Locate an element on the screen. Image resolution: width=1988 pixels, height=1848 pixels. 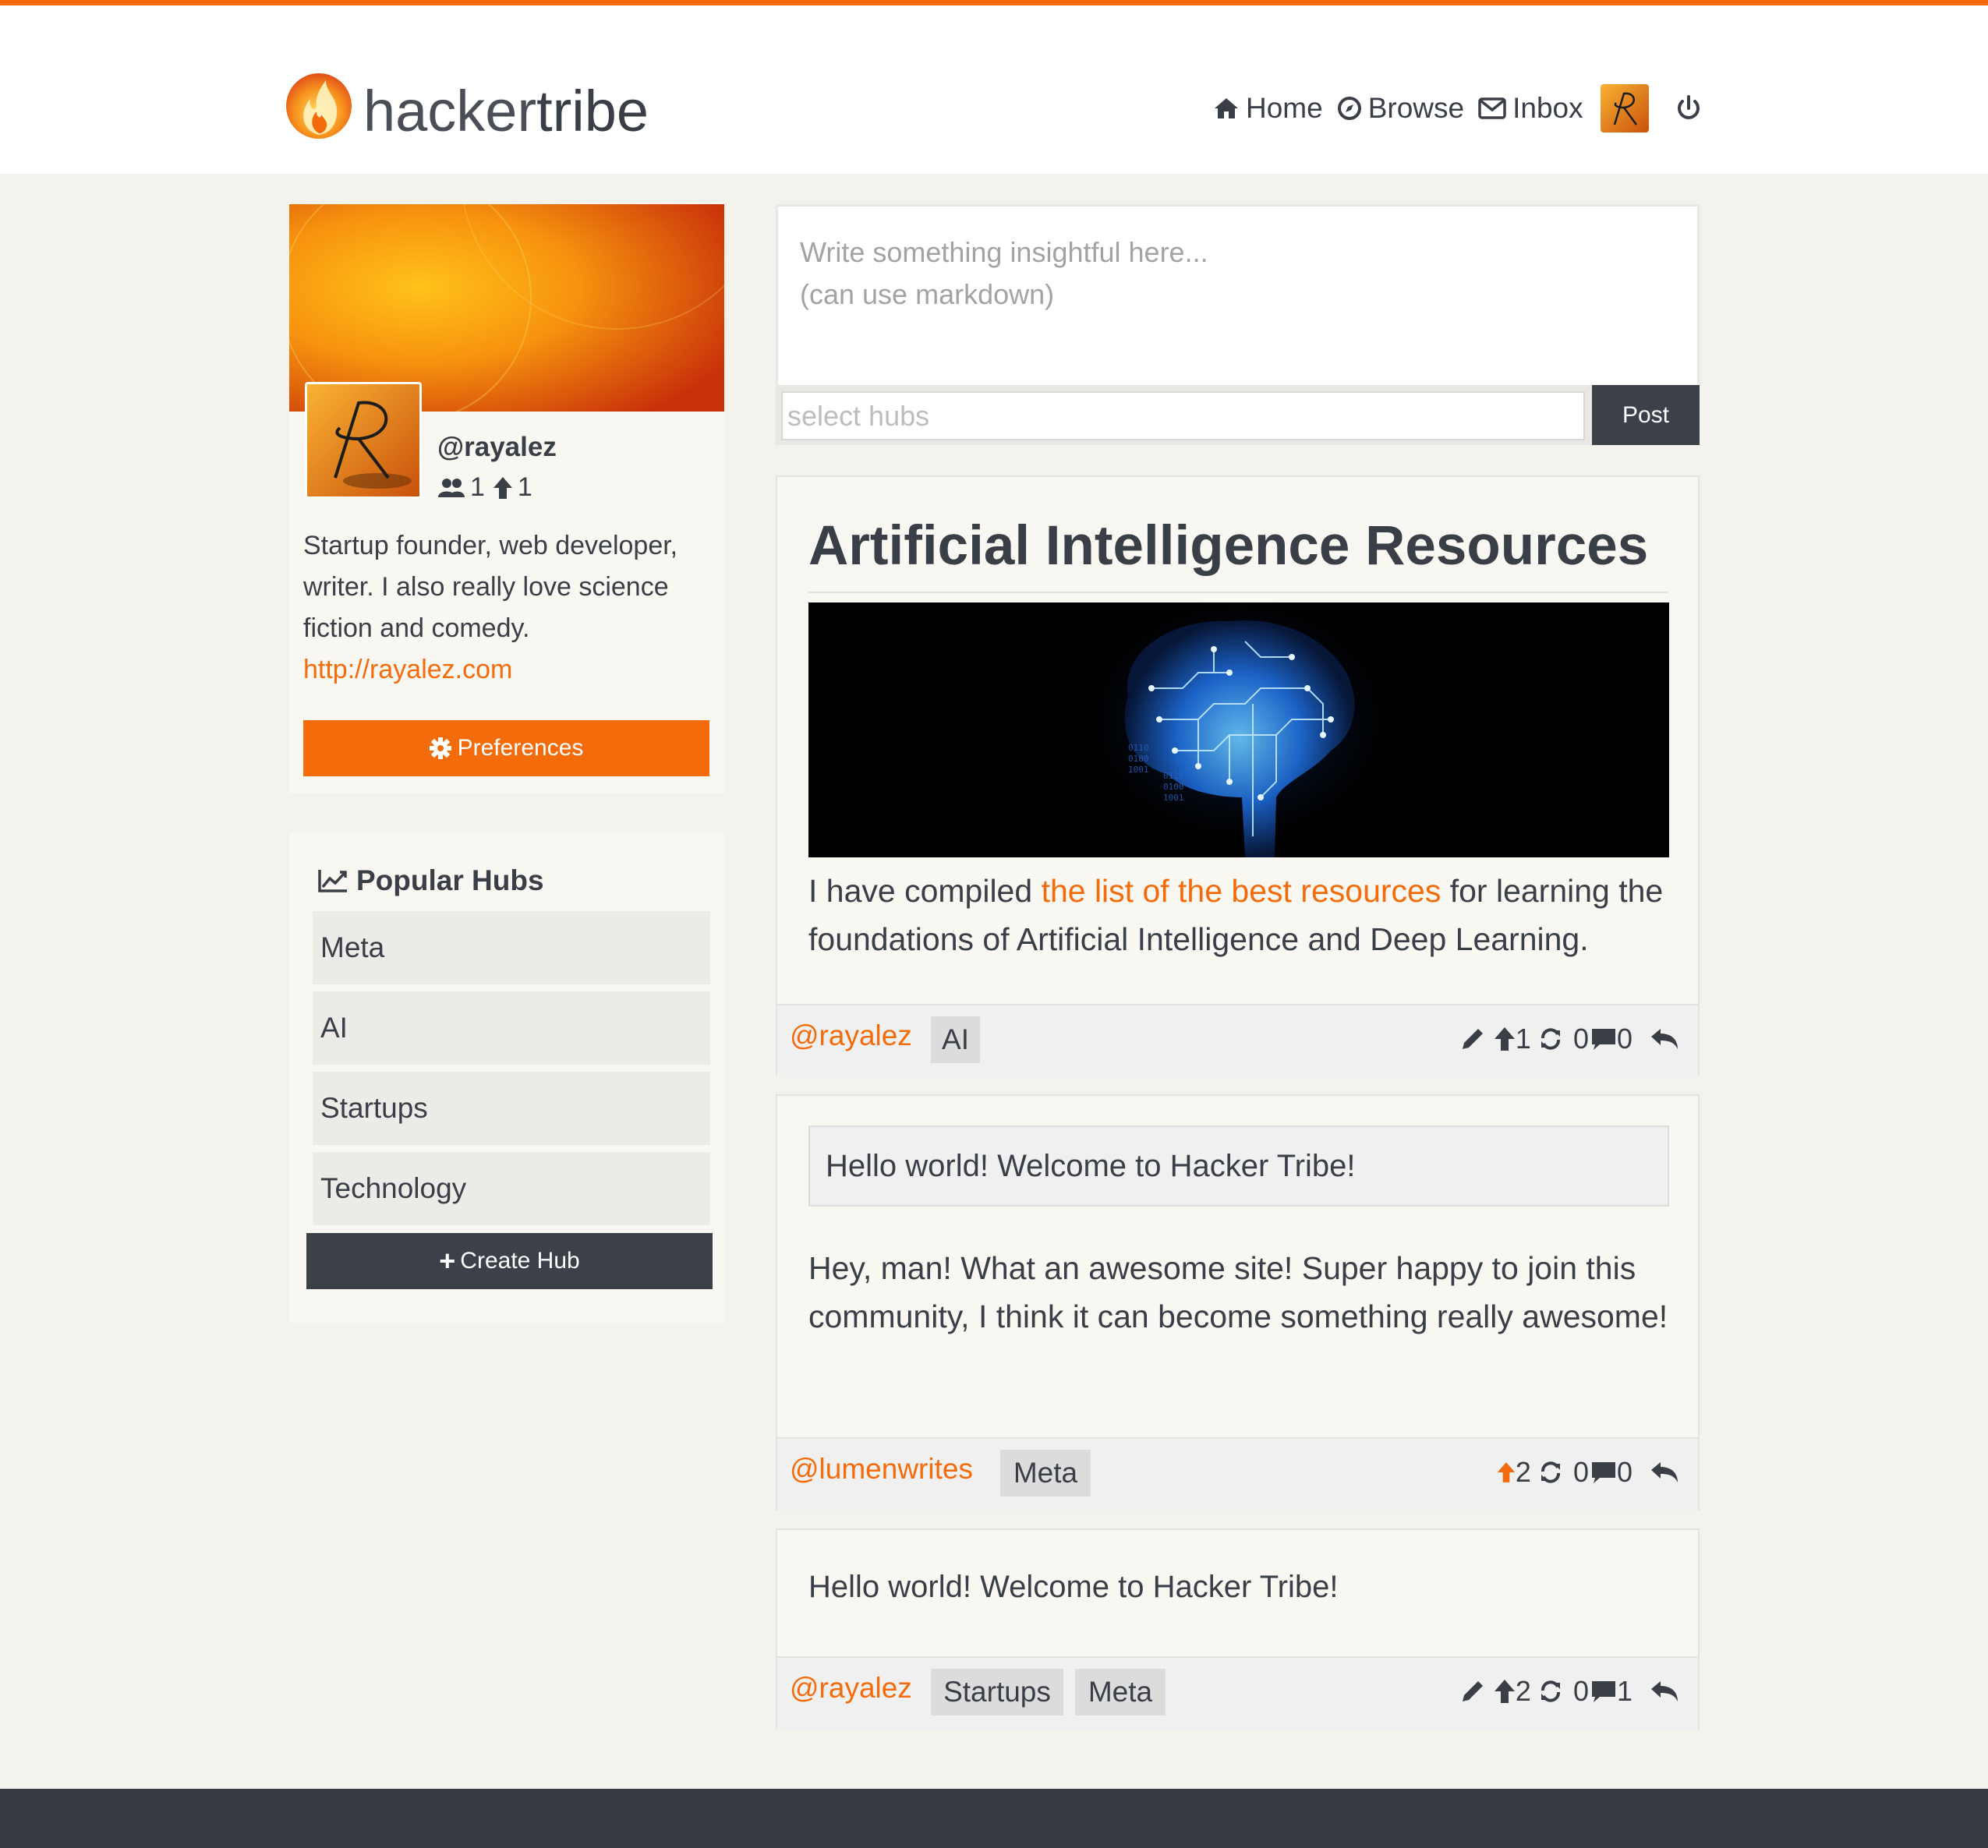
post-submit-button: Post is located at coordinates (1646, 415).